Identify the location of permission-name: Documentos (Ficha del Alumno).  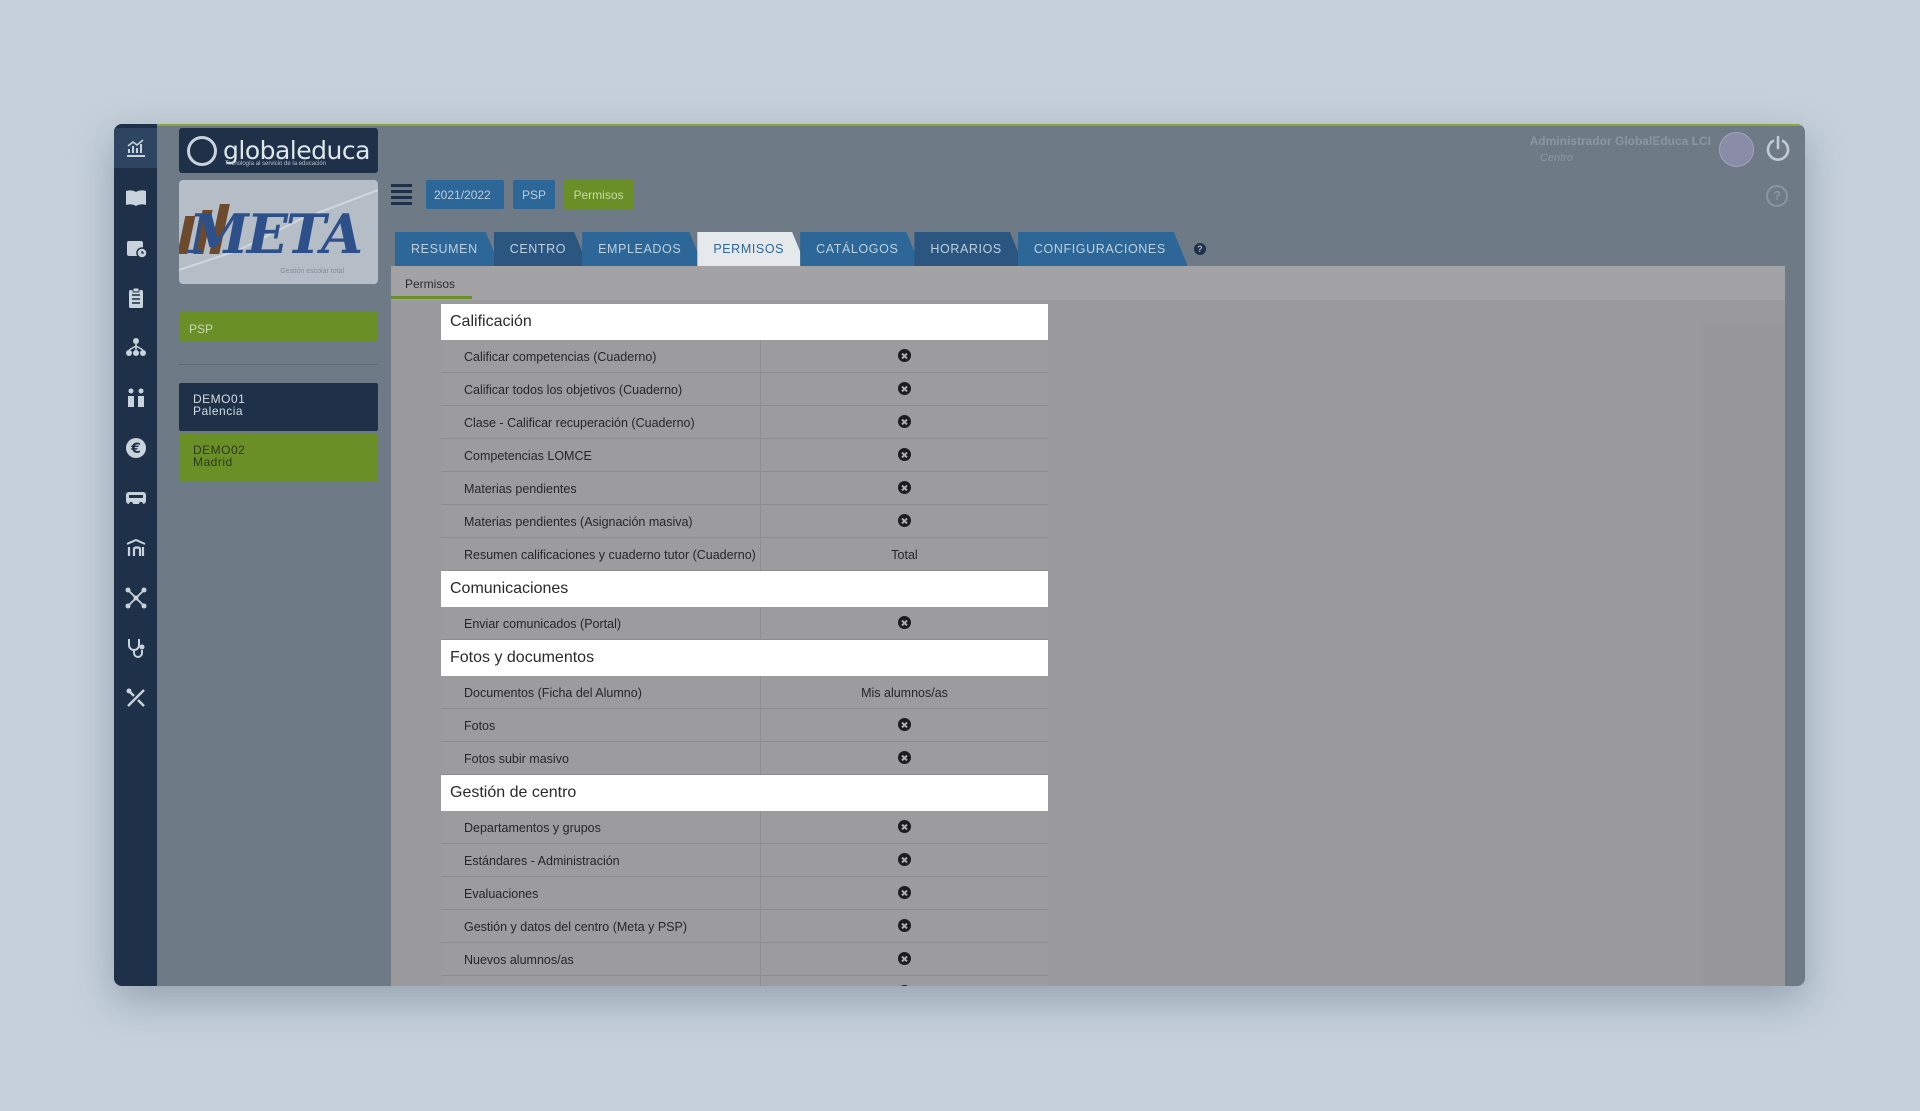
(601, 692).